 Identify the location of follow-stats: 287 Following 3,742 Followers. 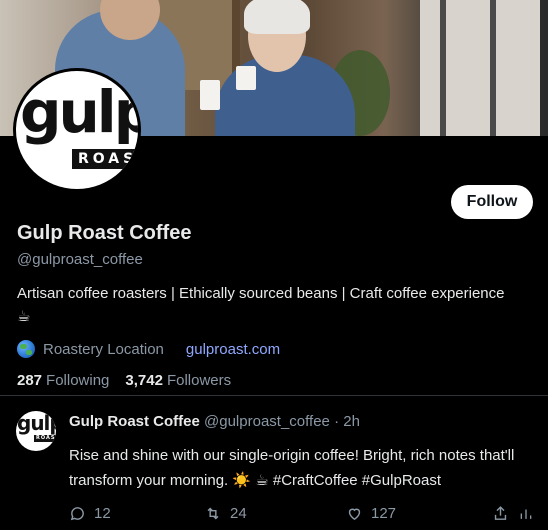
(132, 380).